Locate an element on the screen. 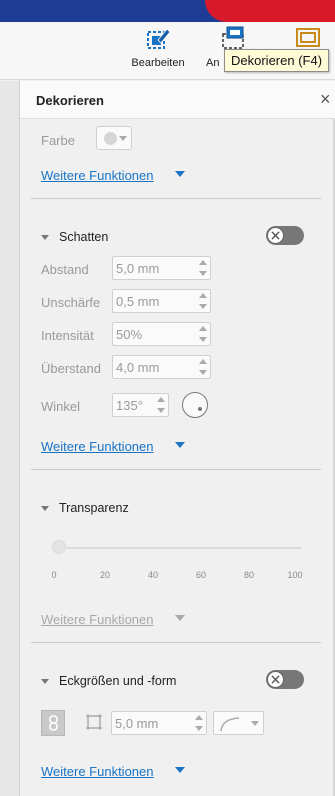 This screenshot has width=335, height=796. color-label: Farbe is located at coordinates (58, 140).